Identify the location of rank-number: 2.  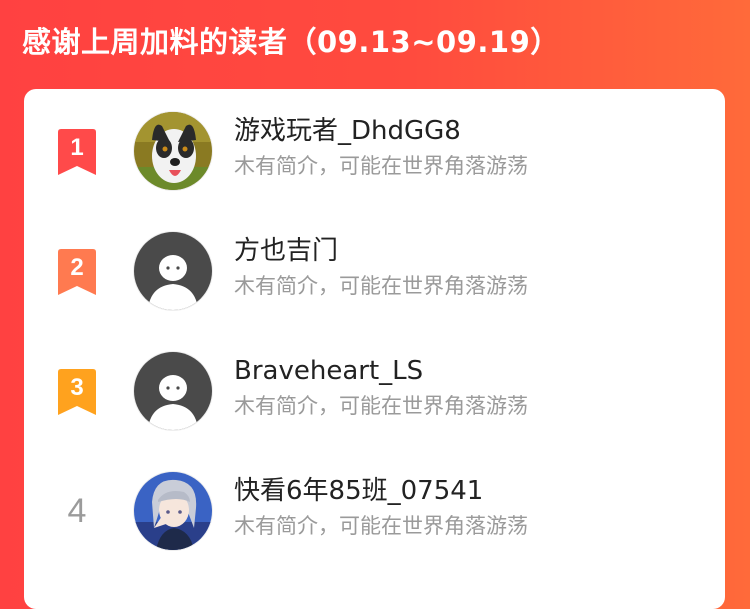
(76, 267).